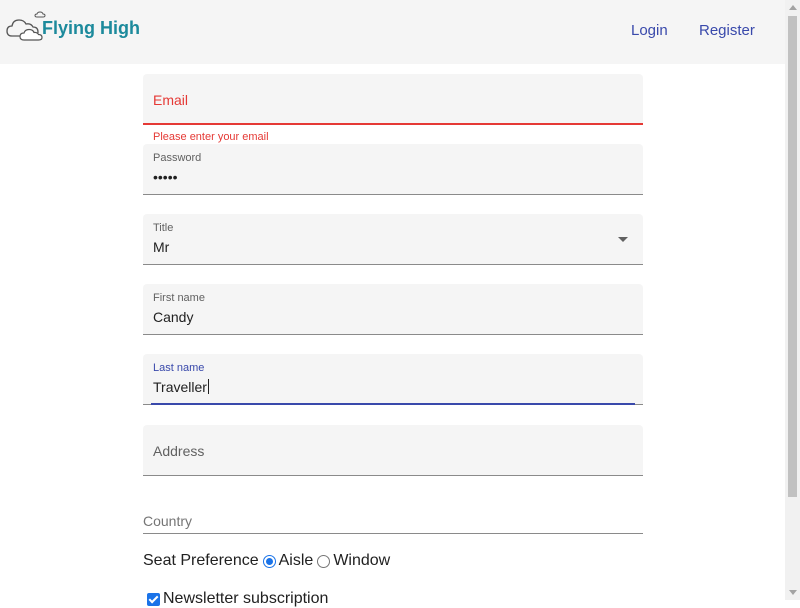 This screenshot has height=608, width=800. Describe the element at coordinates (153, 599) in the screenshot. I see `newsletter-checkbox` at that location.